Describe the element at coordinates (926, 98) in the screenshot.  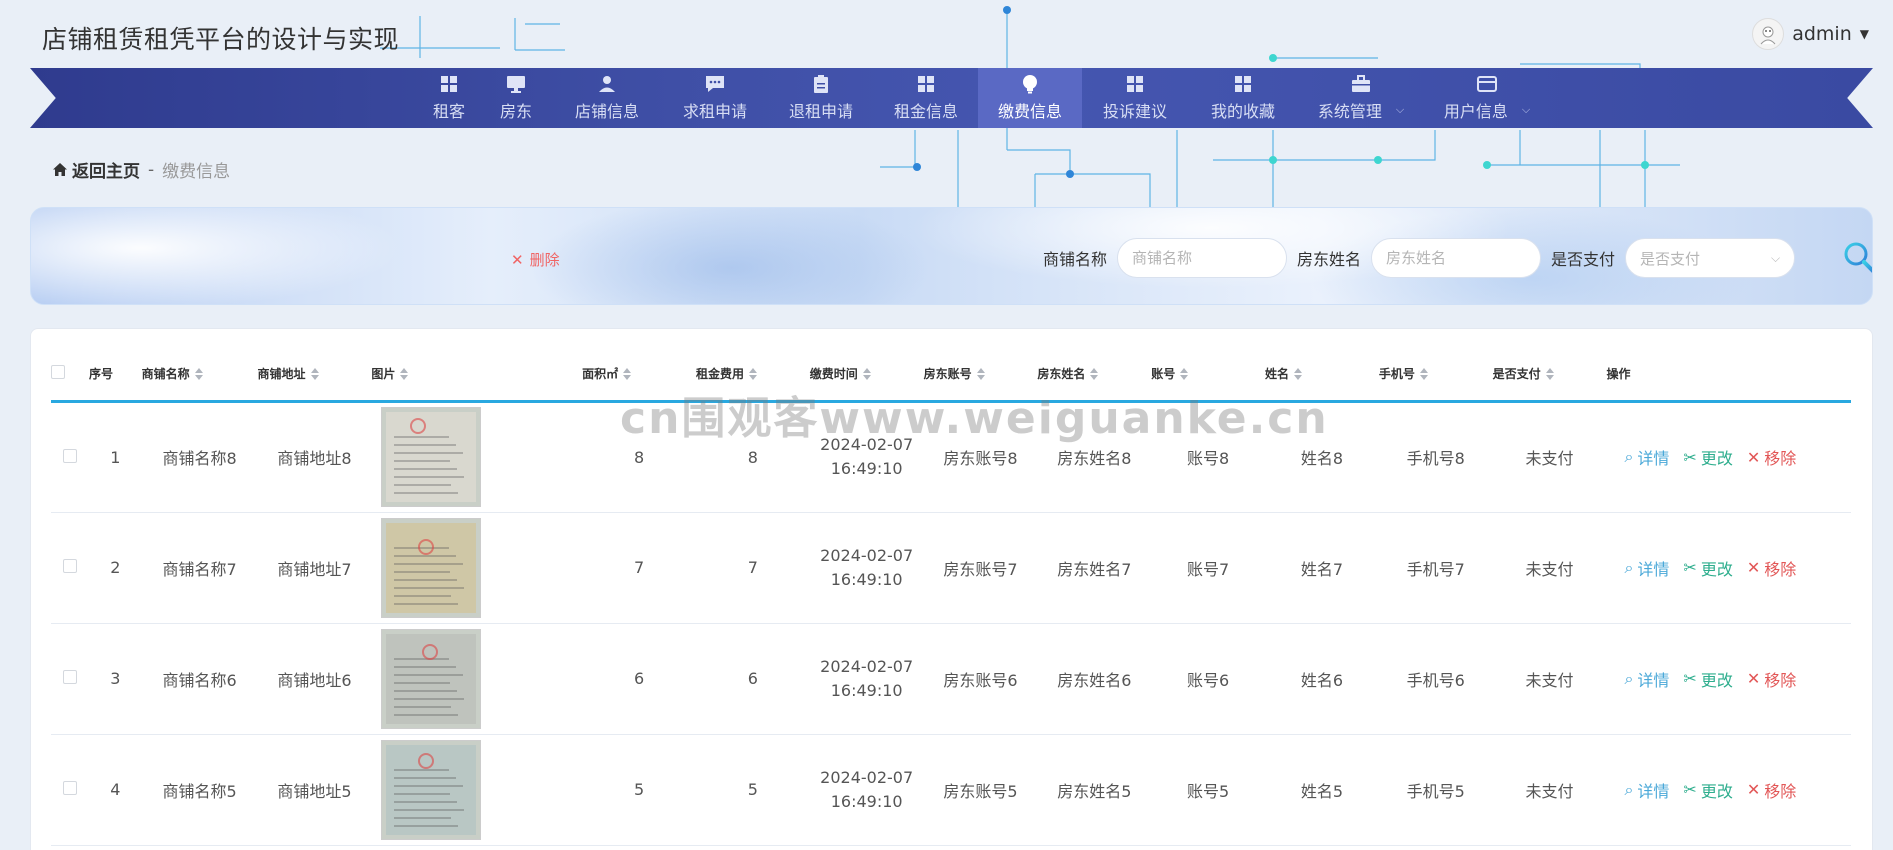
I see `nav-item-rent-info: 租金信息` at that location.